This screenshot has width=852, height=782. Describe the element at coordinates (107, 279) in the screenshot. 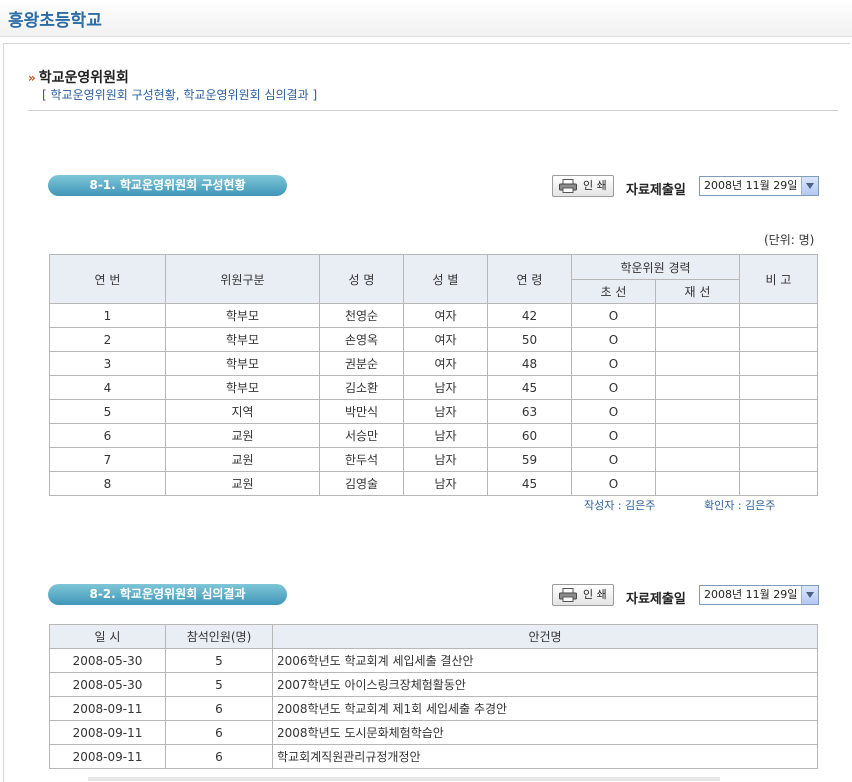

I see `col-no: 연 번` at that location.